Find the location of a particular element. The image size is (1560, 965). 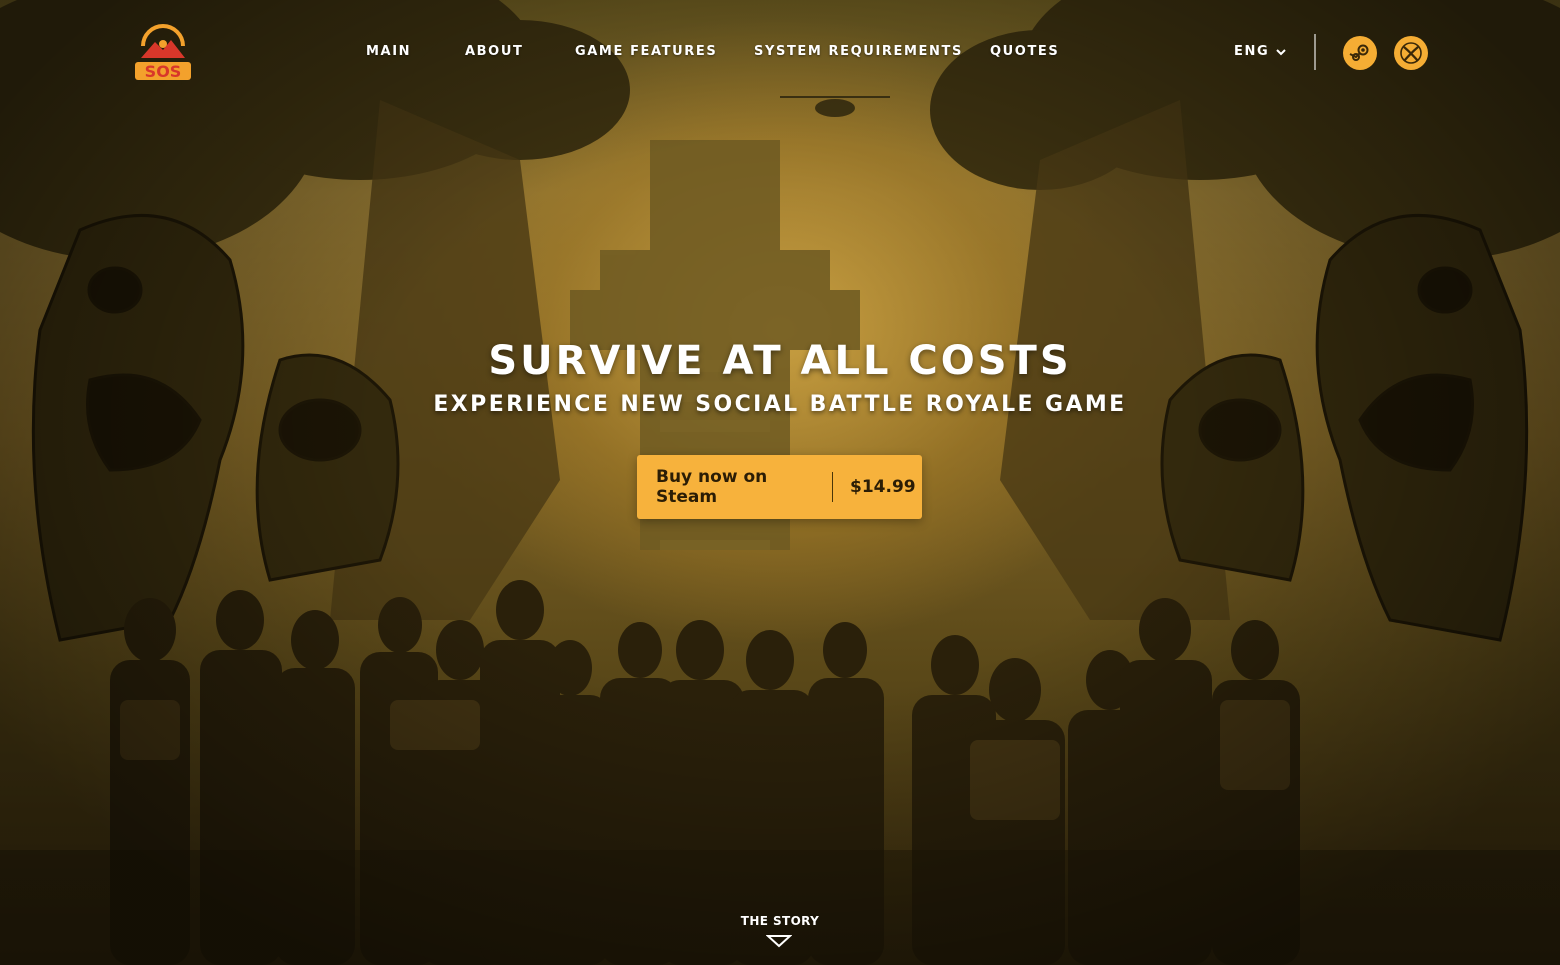

buy-now-button: Buy now on Steam $14.99 is located at coordinates (779, 487).